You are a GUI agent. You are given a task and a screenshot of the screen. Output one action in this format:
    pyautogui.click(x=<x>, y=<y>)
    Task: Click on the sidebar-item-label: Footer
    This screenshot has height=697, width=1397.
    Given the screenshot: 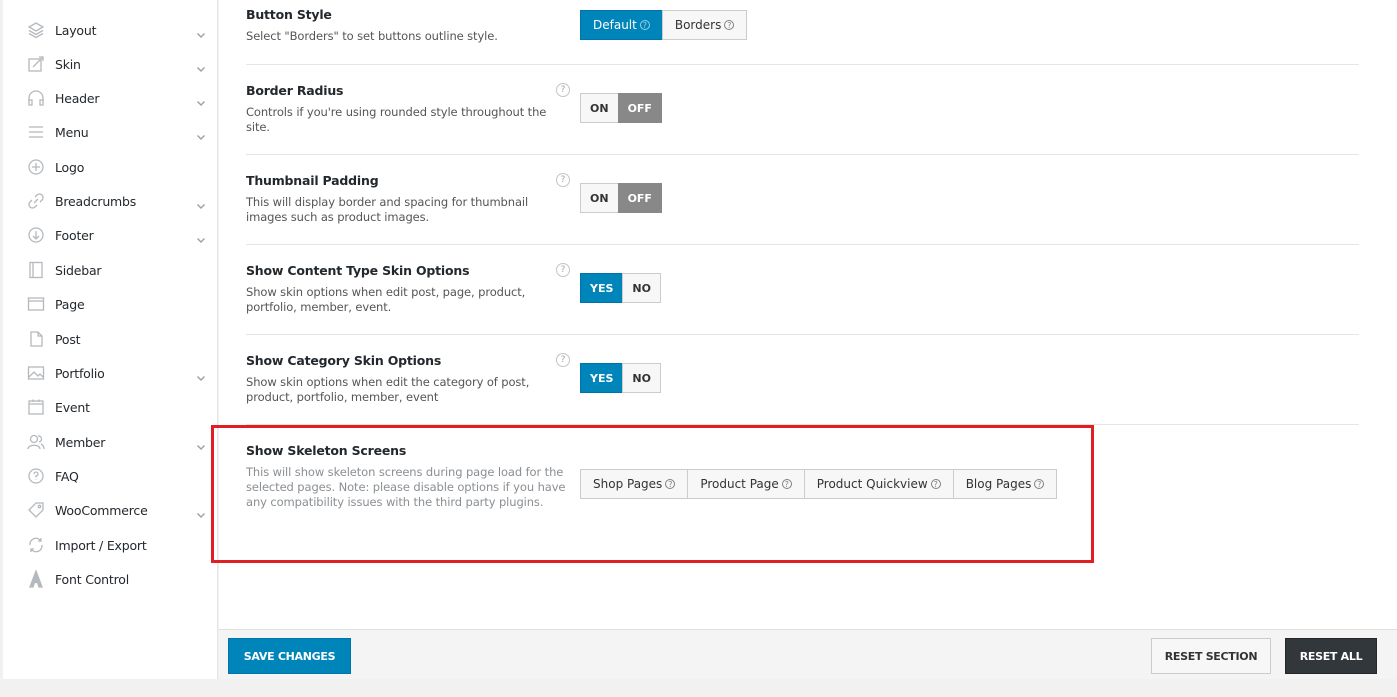 What is the action you would take?
    pyautogui.click(x=74, y=235)
    